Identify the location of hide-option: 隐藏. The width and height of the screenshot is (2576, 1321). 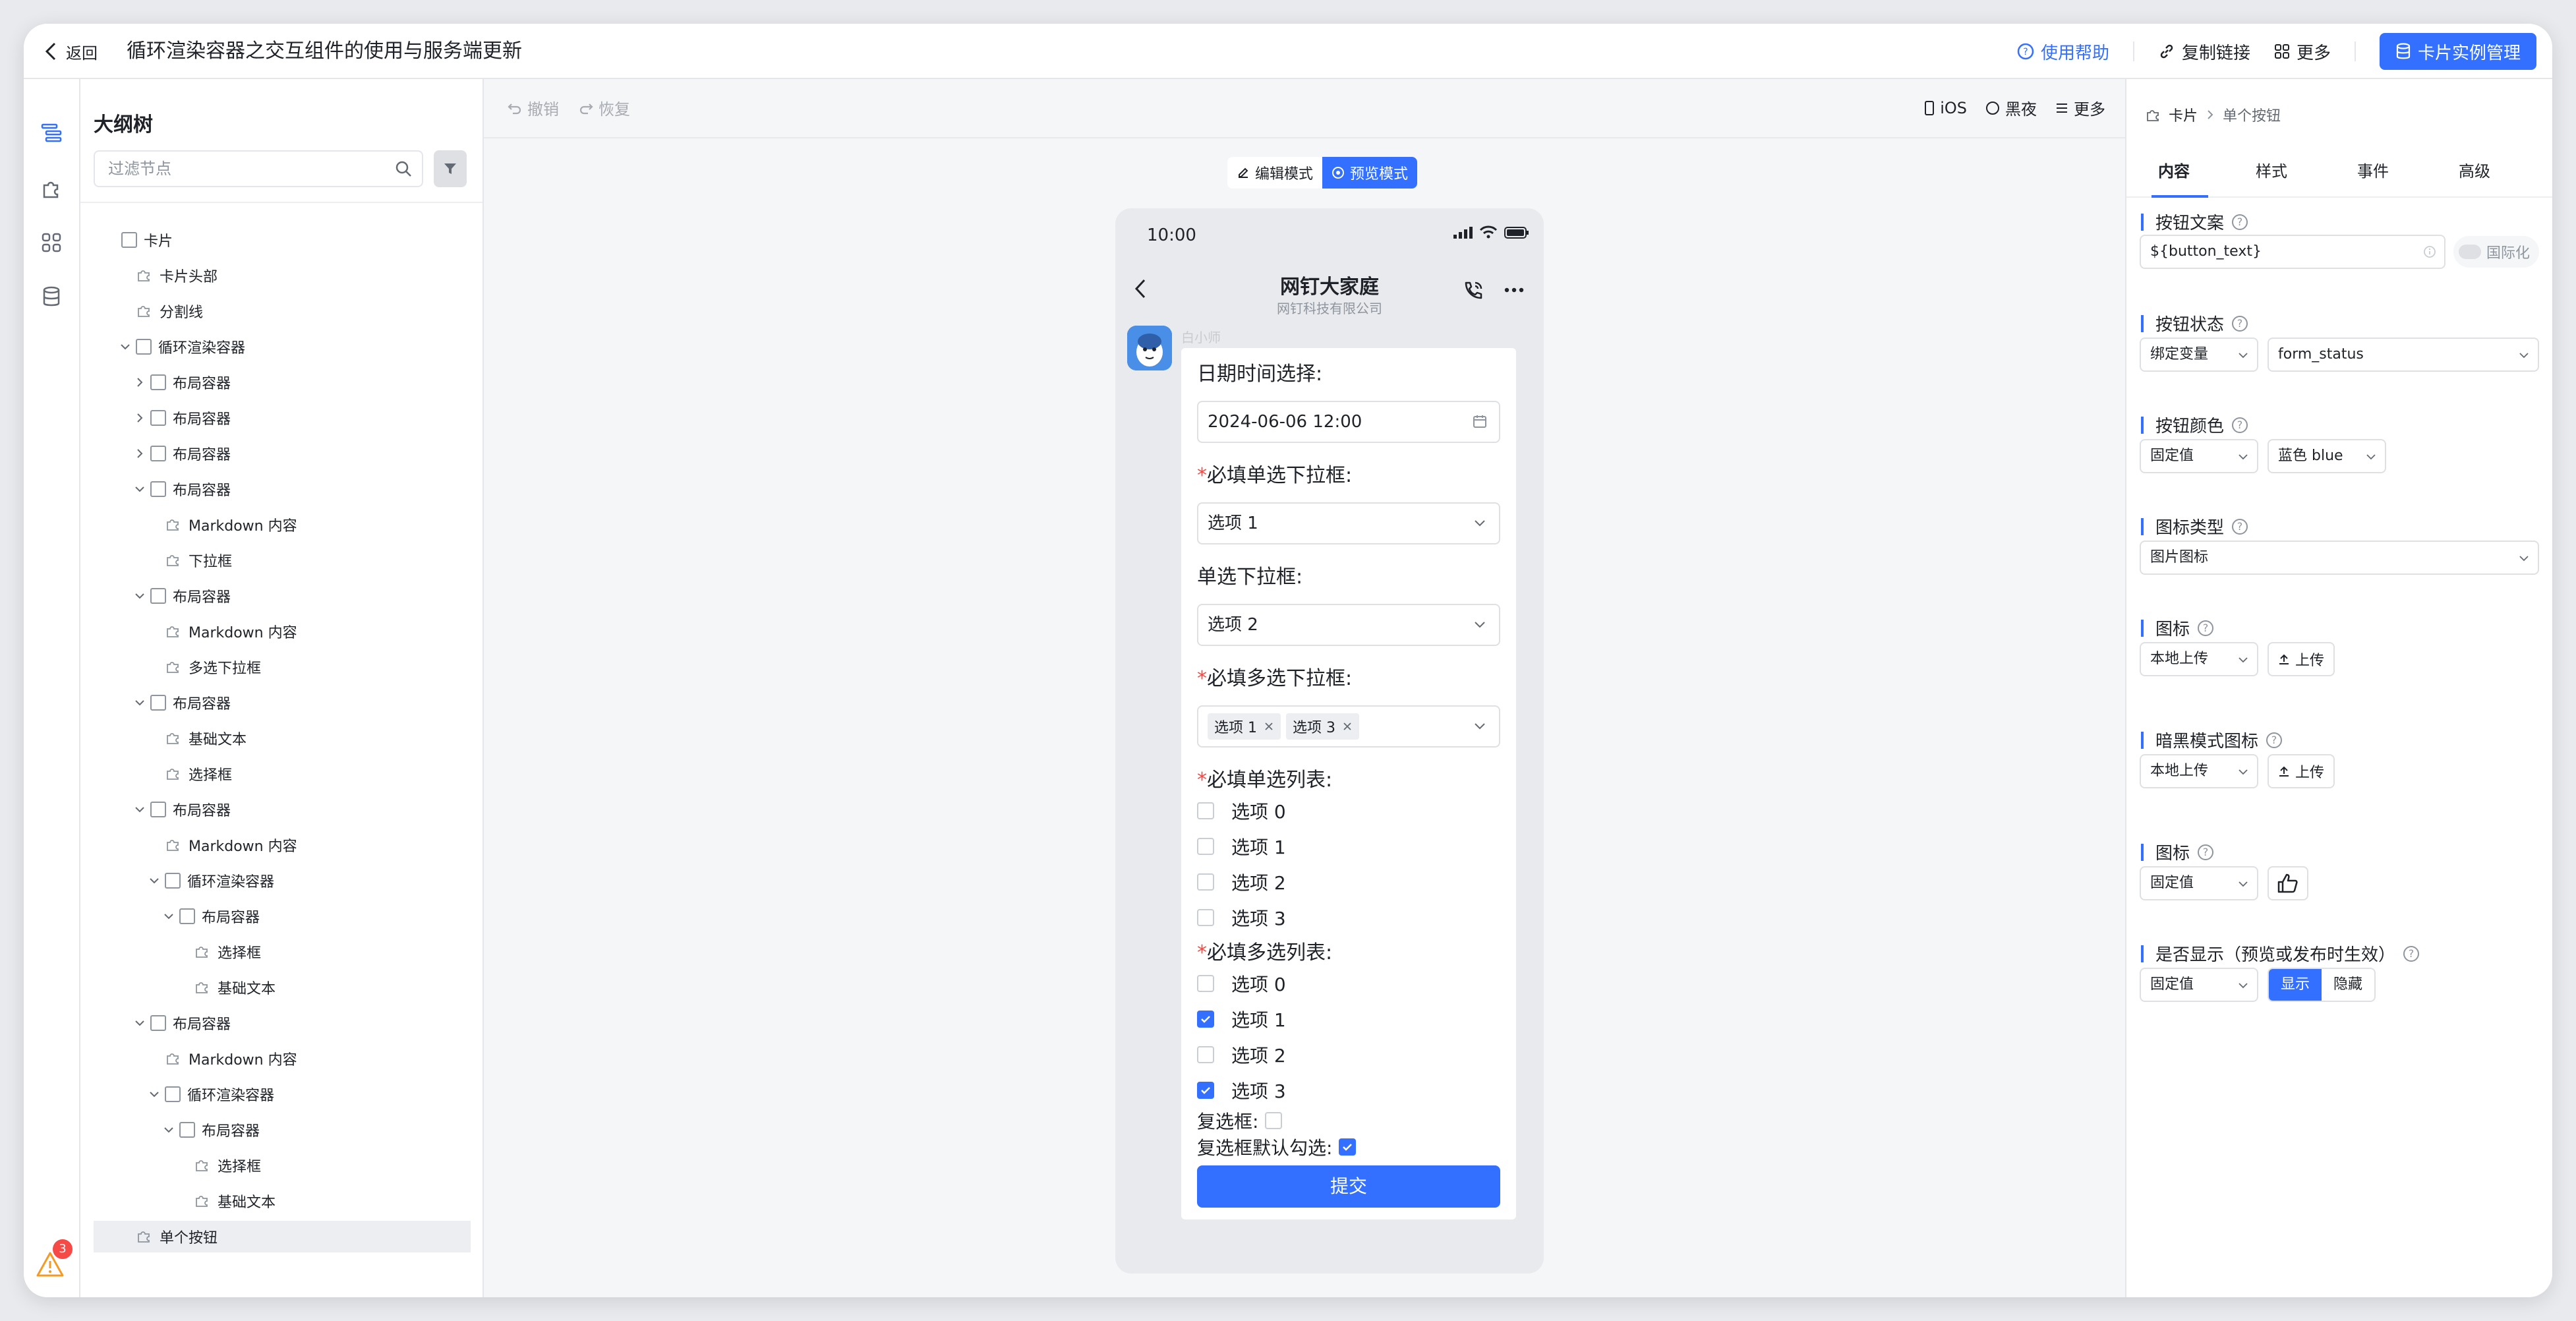
(2348, 985).